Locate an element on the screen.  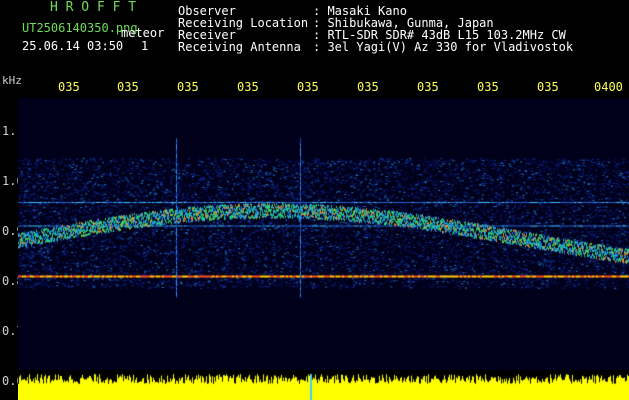
signal-strength-strip is located at coordinates (323, 385).